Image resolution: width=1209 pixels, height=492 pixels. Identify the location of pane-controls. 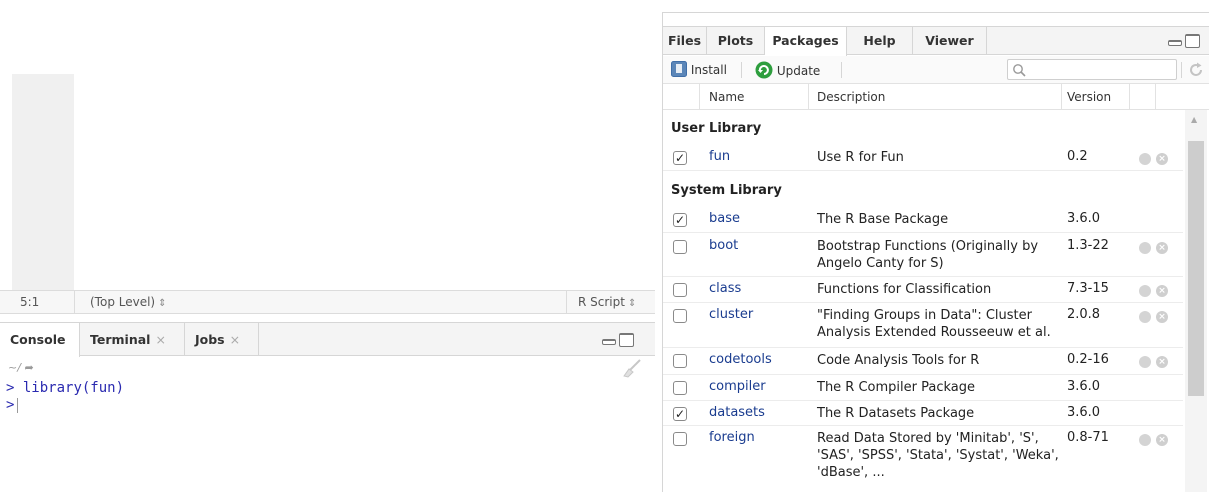
(1185, 41).